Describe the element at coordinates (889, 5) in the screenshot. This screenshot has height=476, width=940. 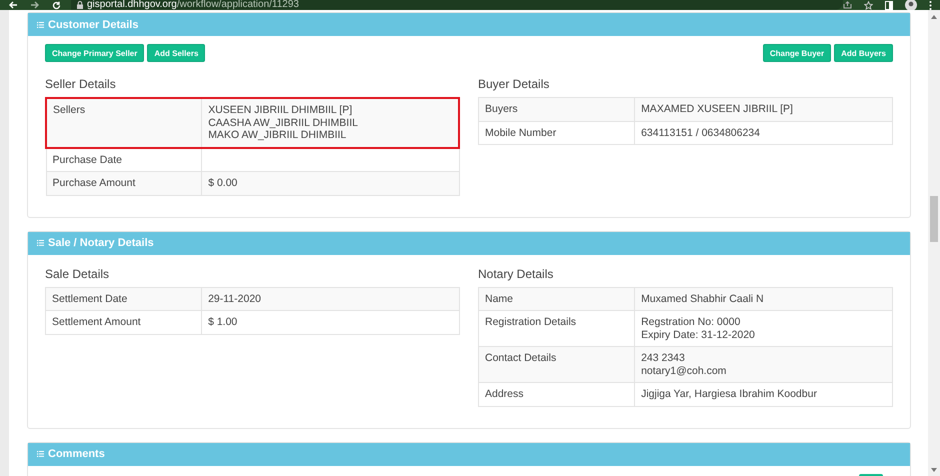
I see `sidebar-icon` at that location.